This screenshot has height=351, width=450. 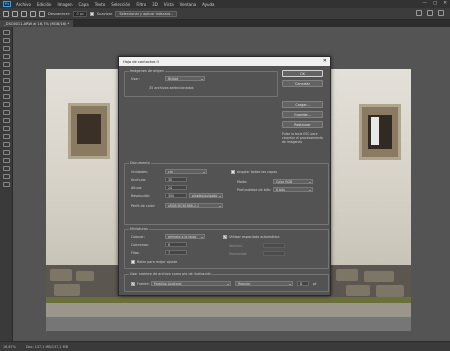 I want to click on menu-filtro: Filtro, so click(x=141, y=4).